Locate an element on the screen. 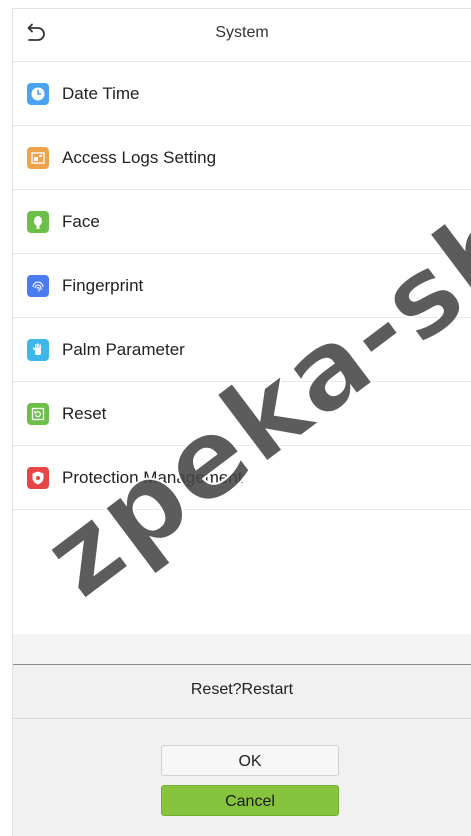  menu-item-label: Face is located at coordinates (81, 221).